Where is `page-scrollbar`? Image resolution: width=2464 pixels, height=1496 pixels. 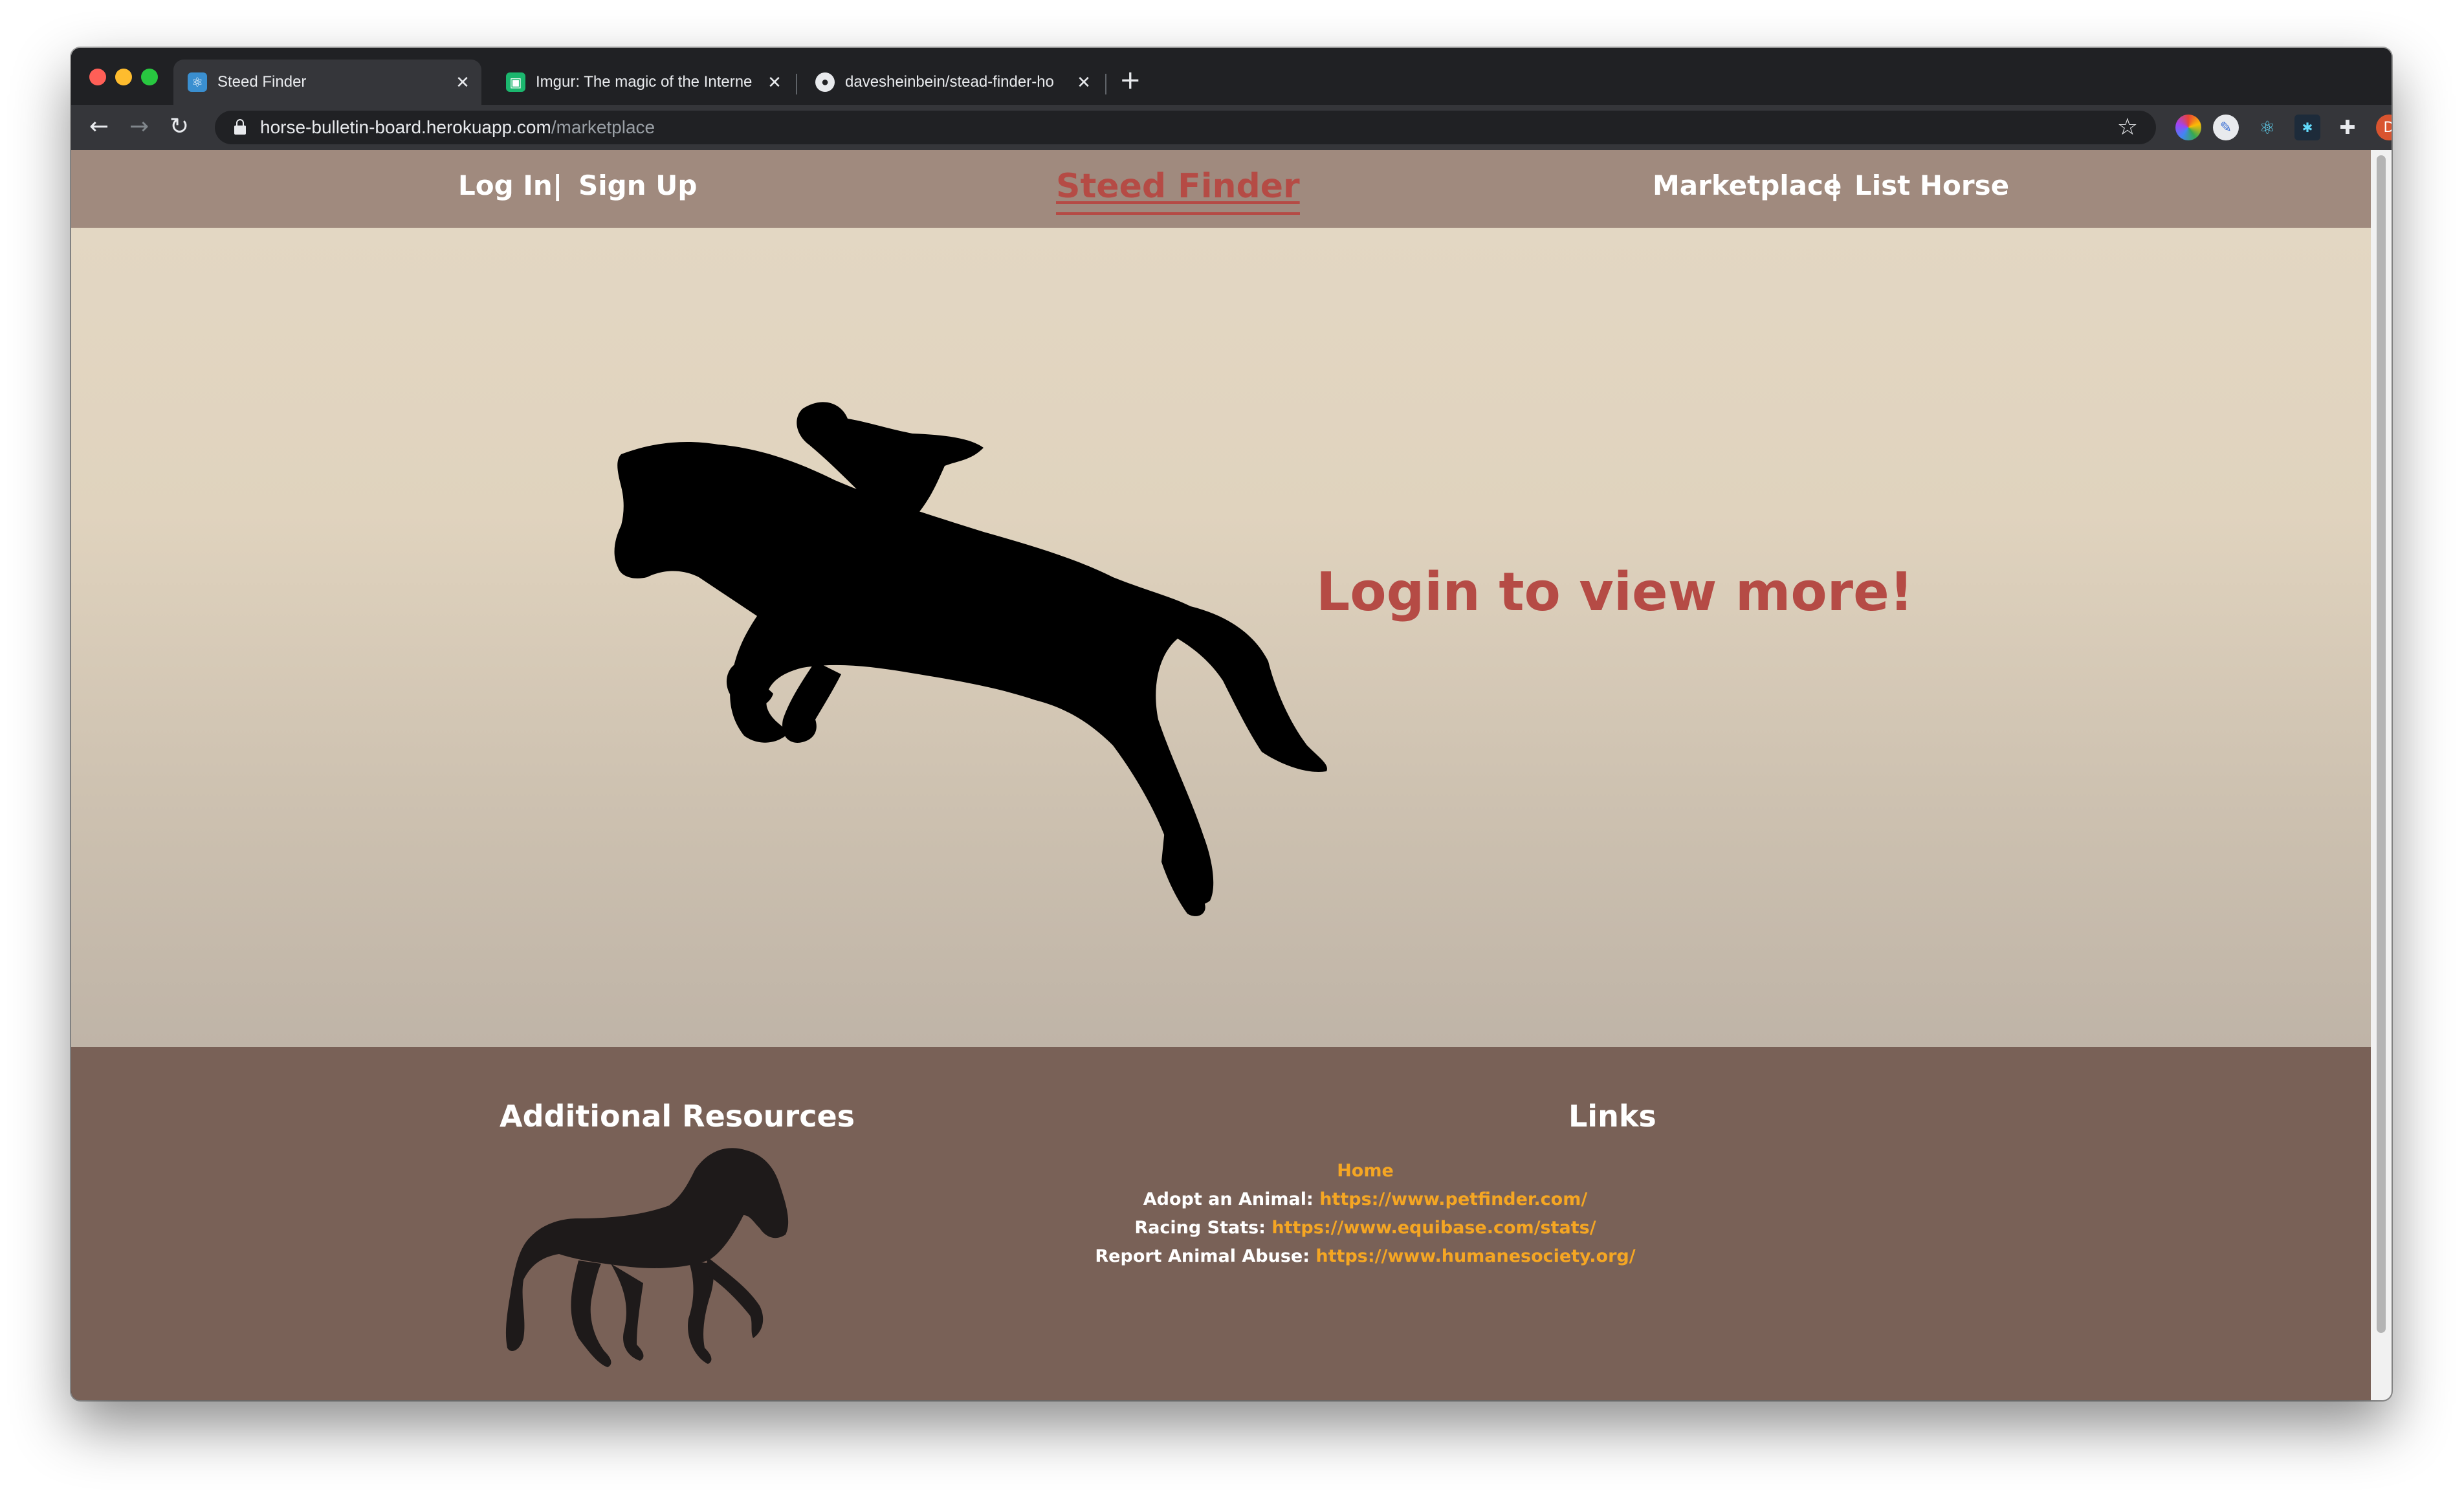
page-scrollbar is located at coordinates (2381, 775).